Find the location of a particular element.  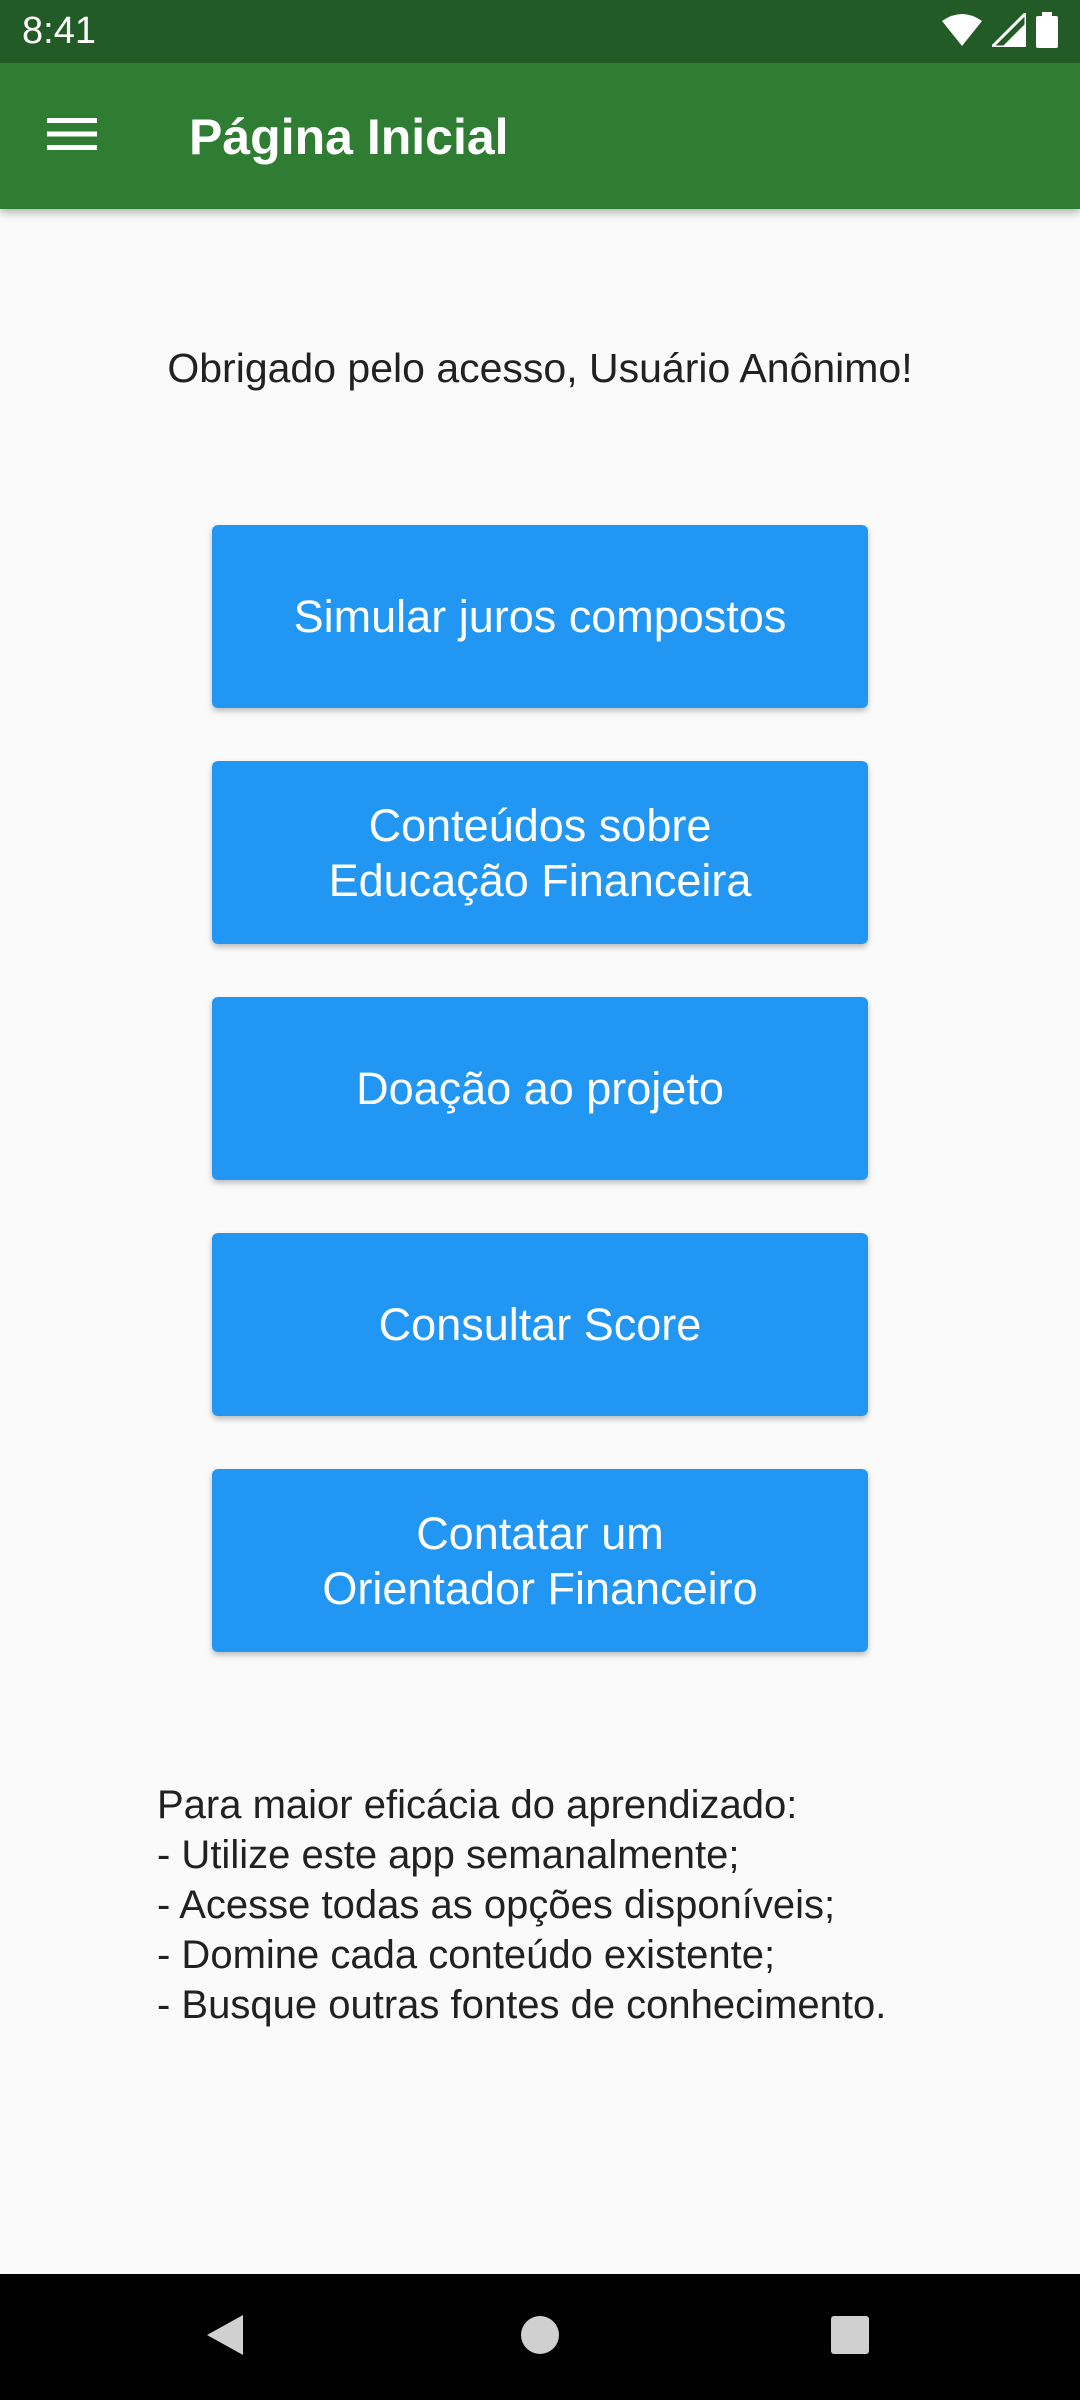

menu-icon is located at coordinates (72, 136).